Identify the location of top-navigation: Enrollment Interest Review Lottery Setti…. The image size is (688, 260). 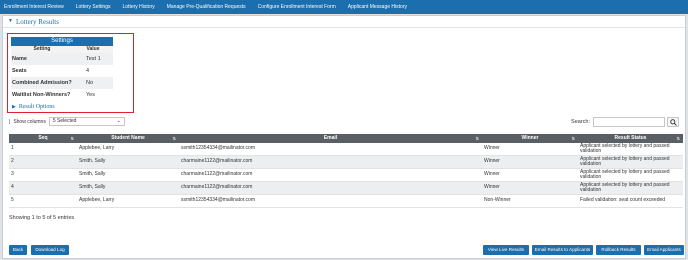
(344, 7).